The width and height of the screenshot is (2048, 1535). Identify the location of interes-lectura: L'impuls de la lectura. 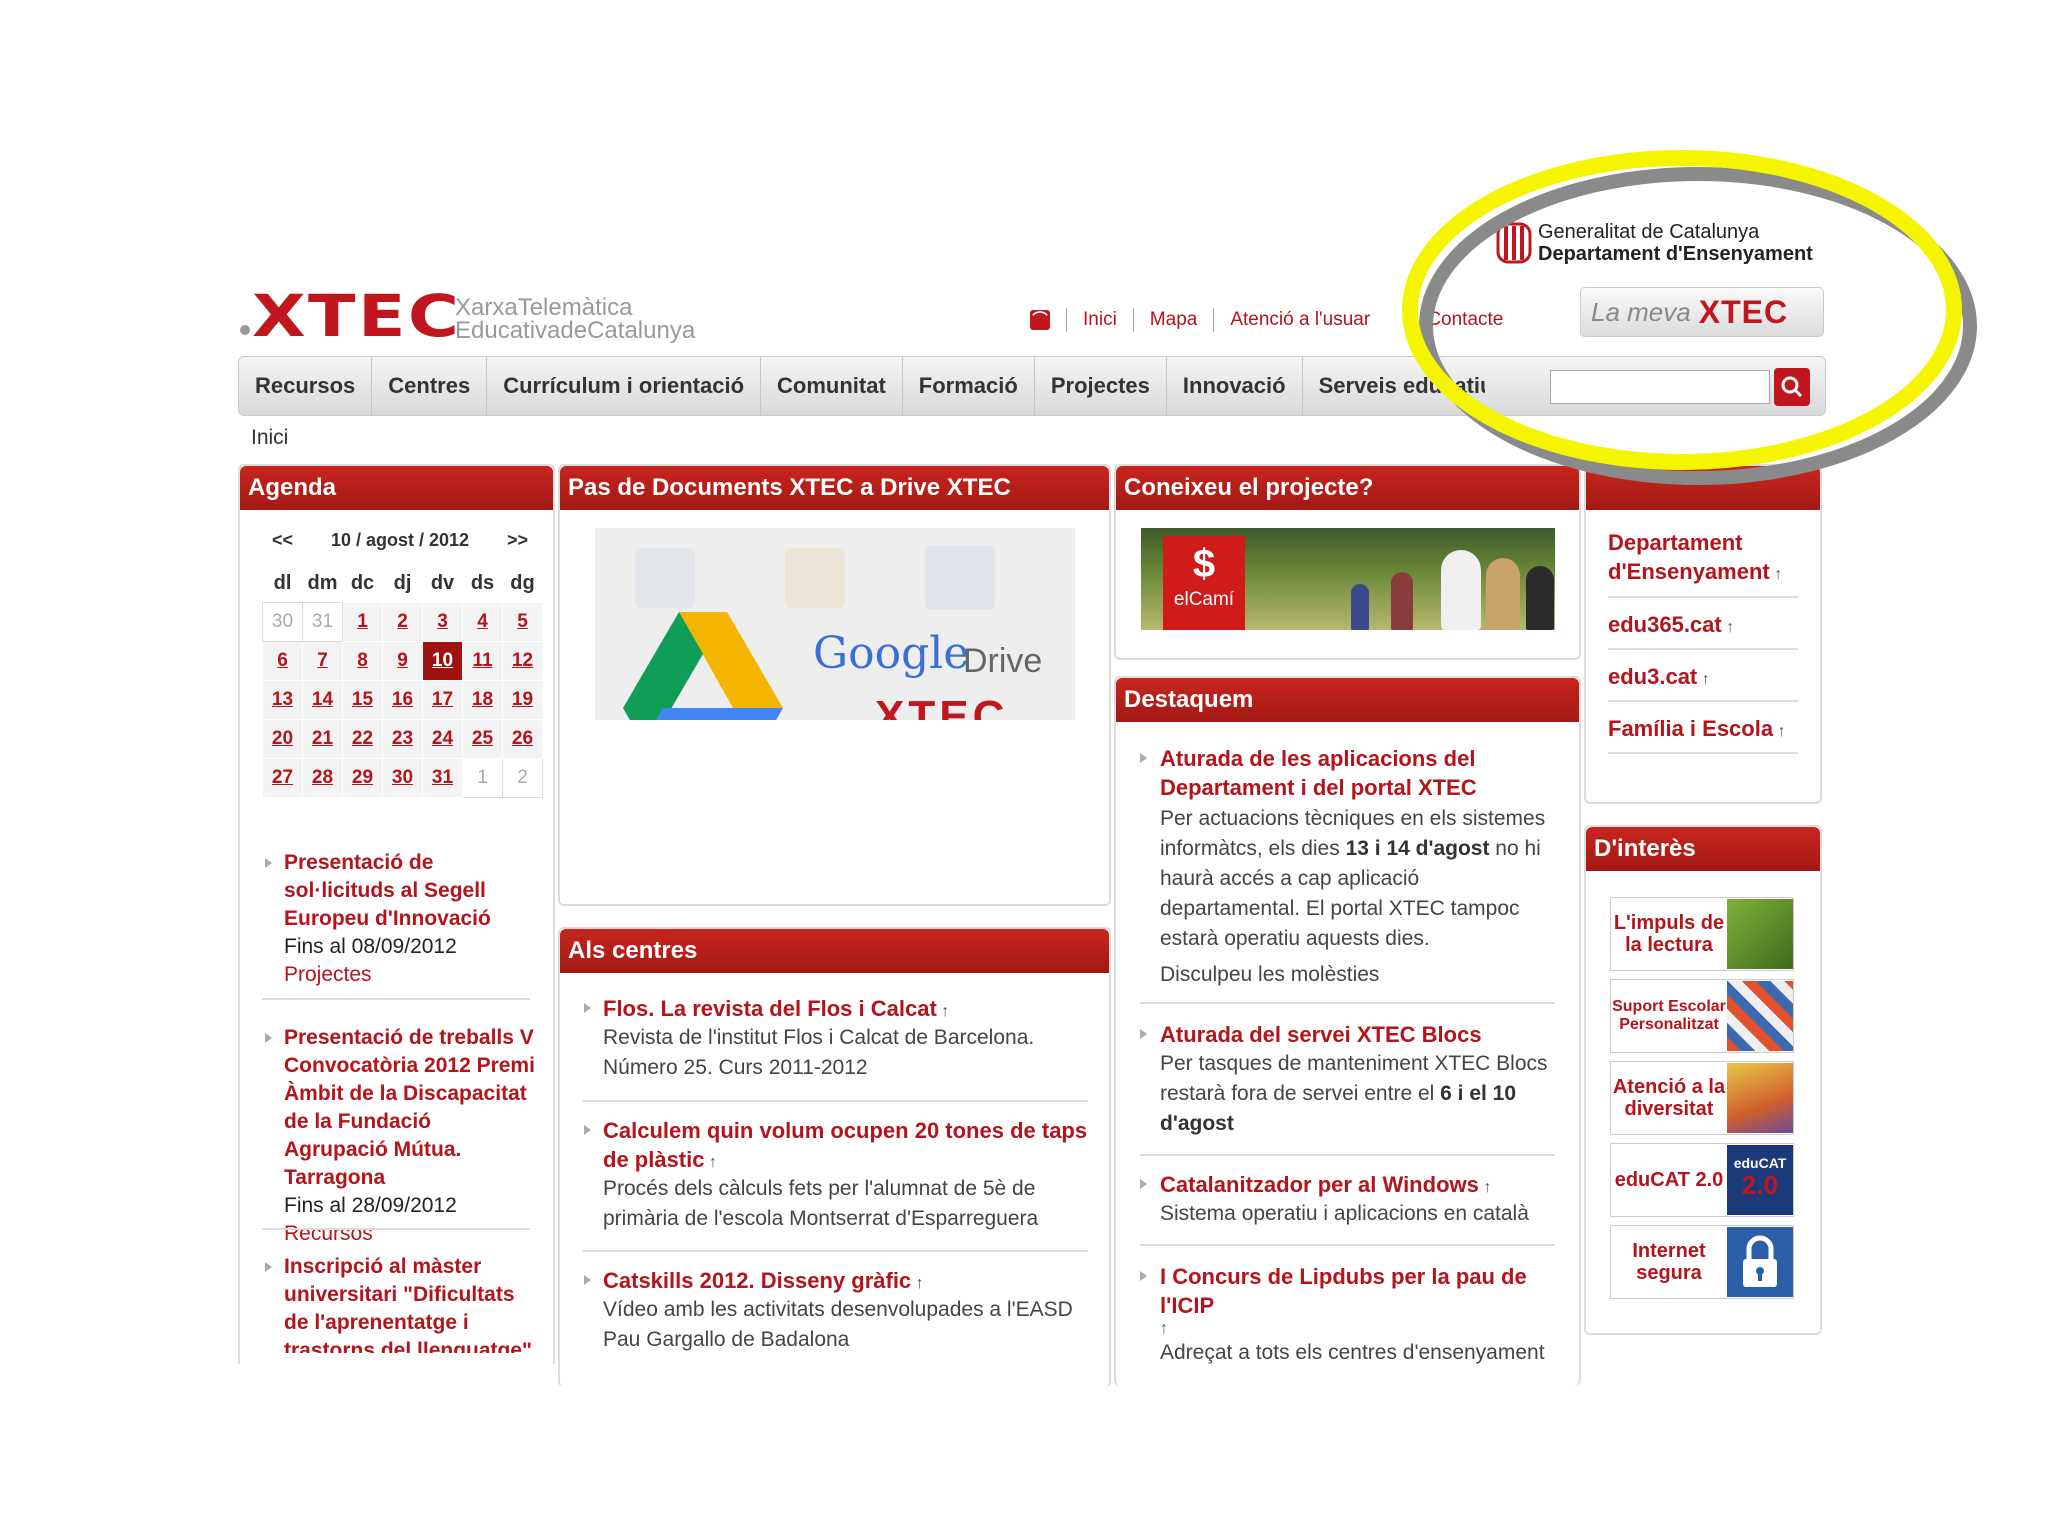
(1702, 934).